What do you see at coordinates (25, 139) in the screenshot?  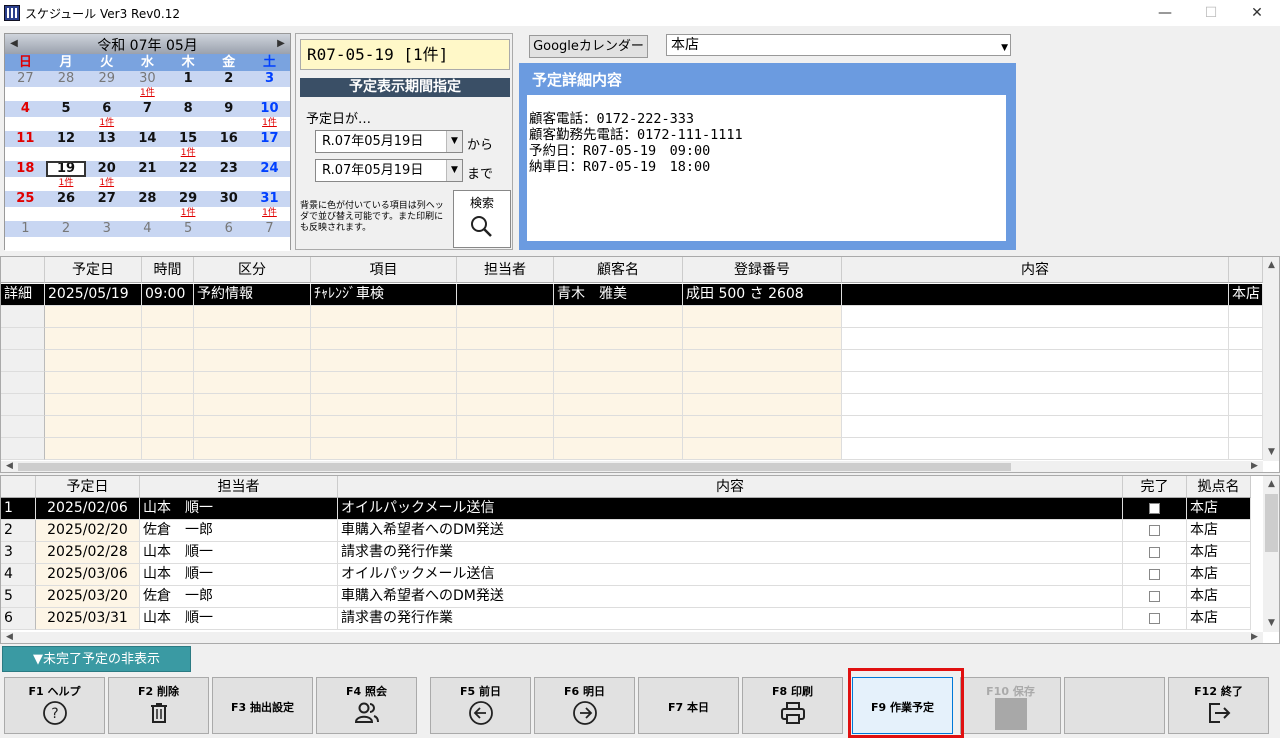 I see `calendar-day: 11` at bounding box center [25, 139].